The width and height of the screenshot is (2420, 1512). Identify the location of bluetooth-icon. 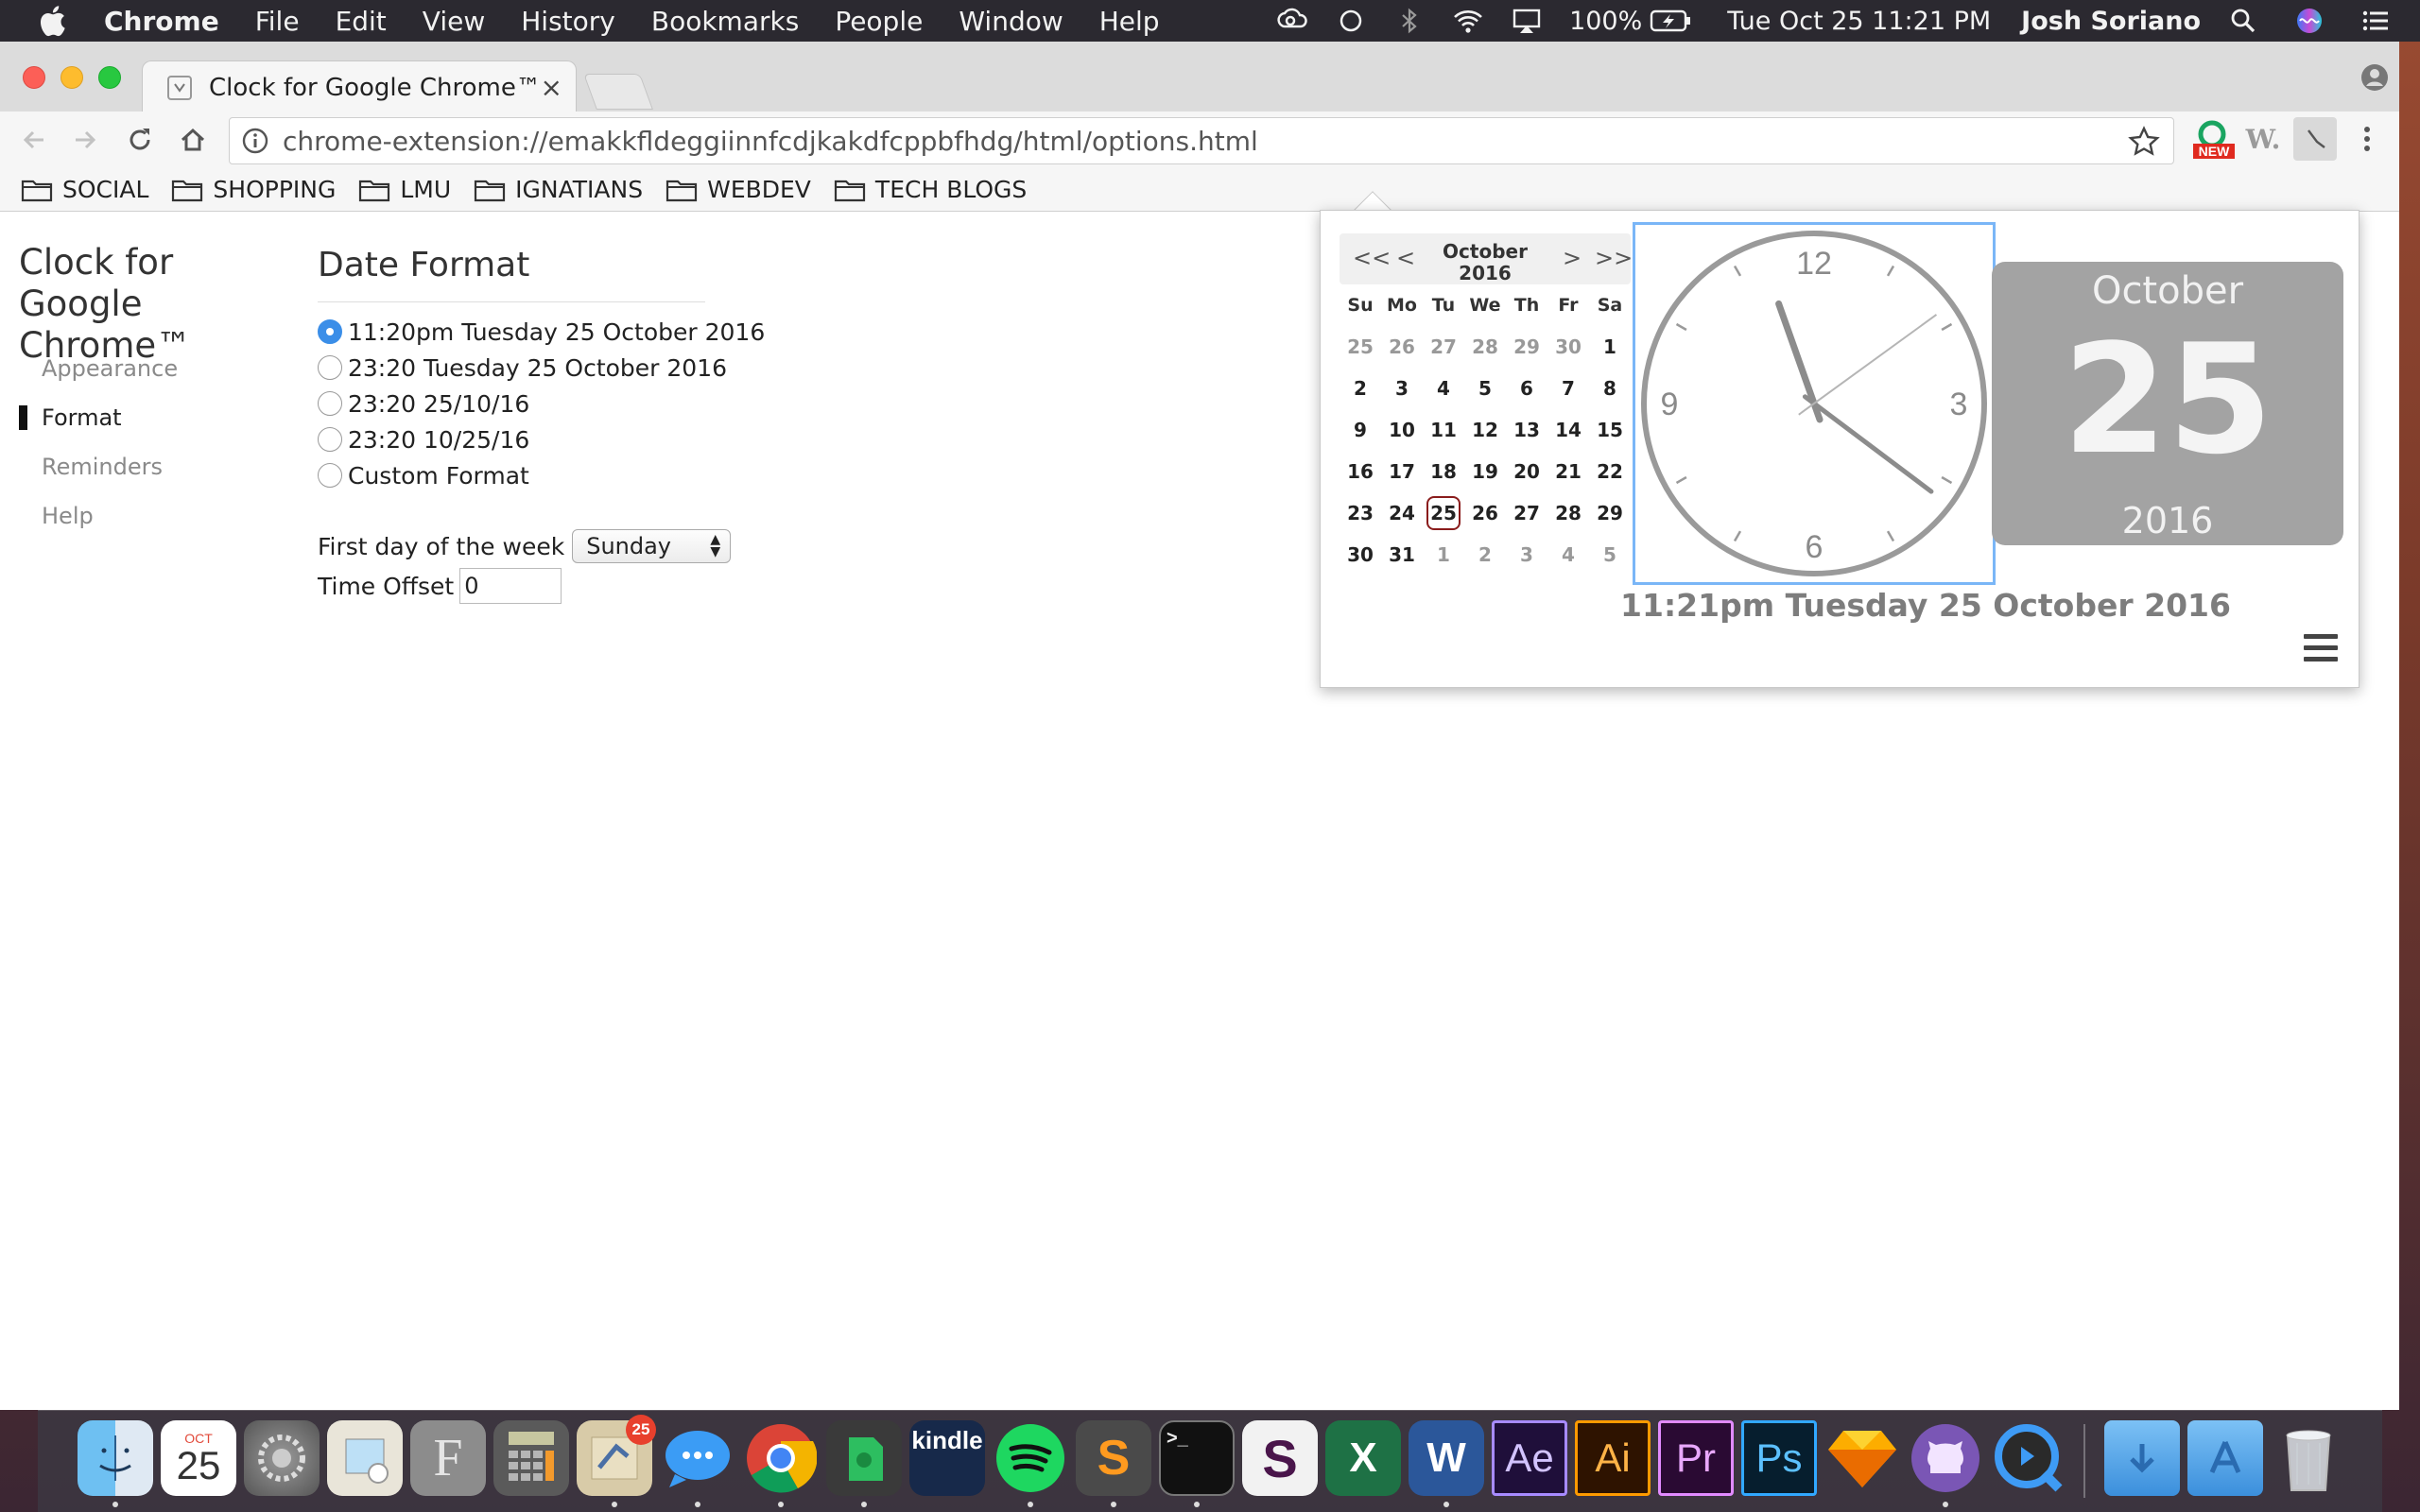
(1409, 21).